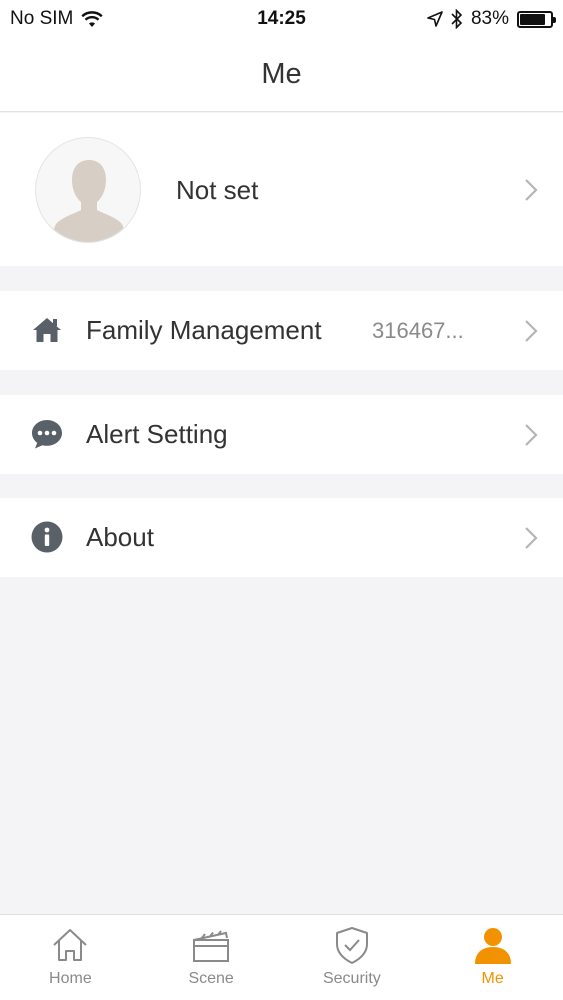  What do you see at coordinates (492, 978) in the screenshot?
I see `tab-label: Me` at bounding box center [492, 978].